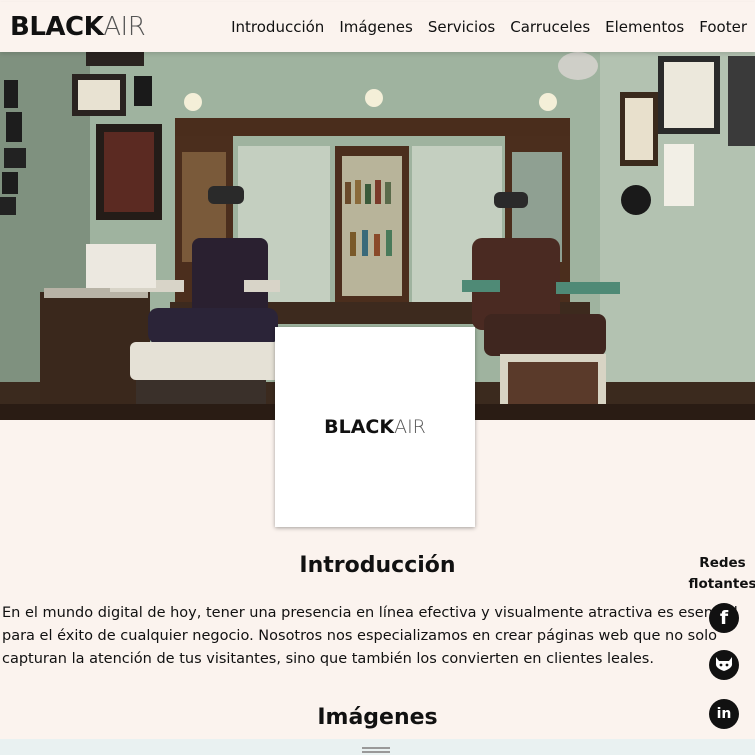 This screenshot has height=755, width=755. I want to click on card-logo: BLACK AIR, so click(375, 427).